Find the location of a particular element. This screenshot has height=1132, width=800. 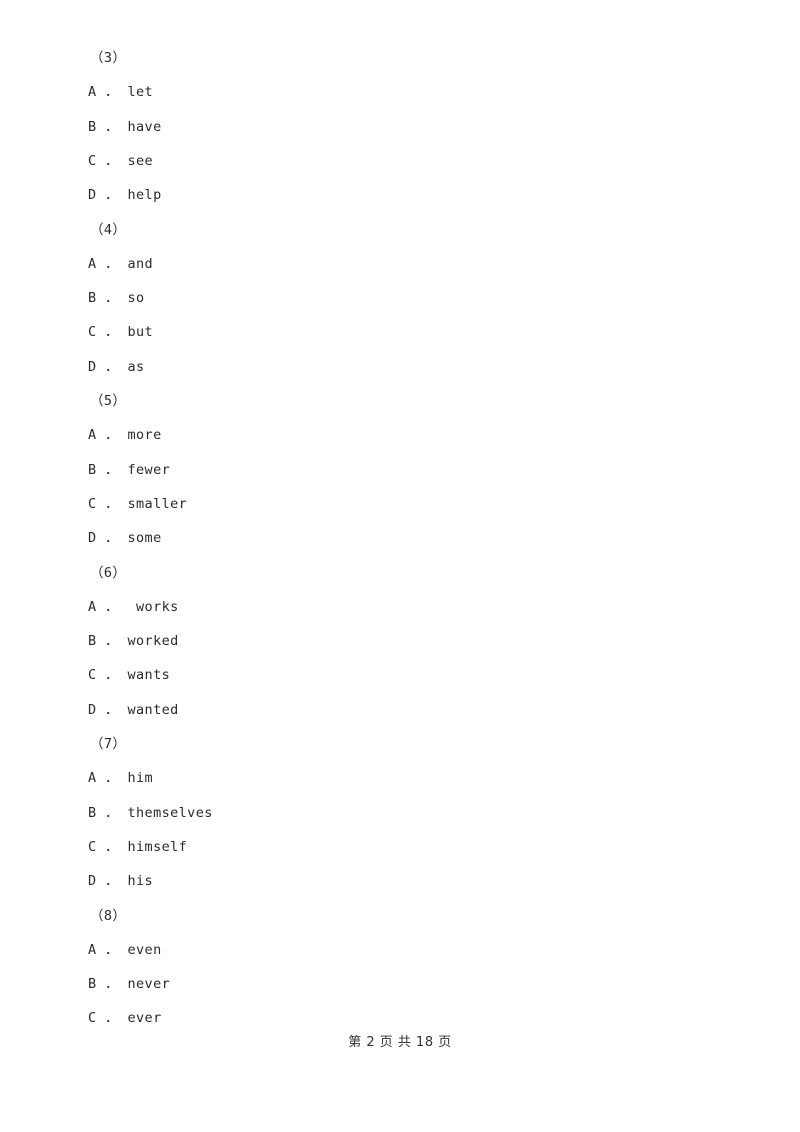

answer-option: C ． wants is located at coordinates (129, 676).